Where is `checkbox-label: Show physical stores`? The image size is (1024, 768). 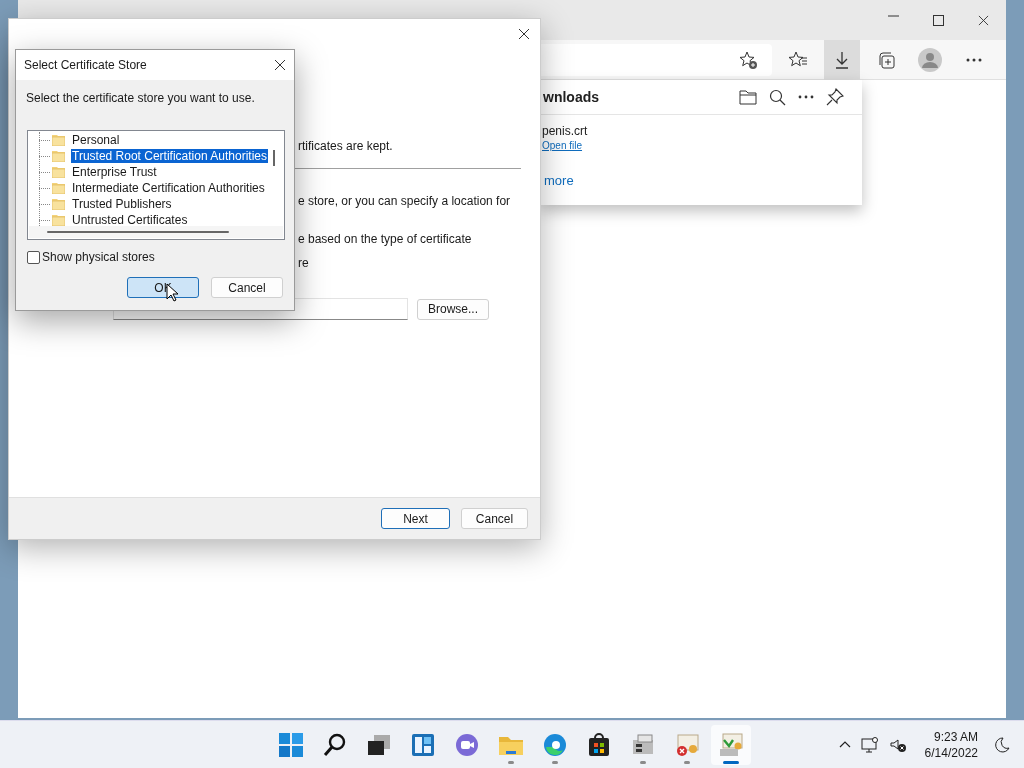 checkbox-label: Show physical stores is located at coordinates (98, 257).